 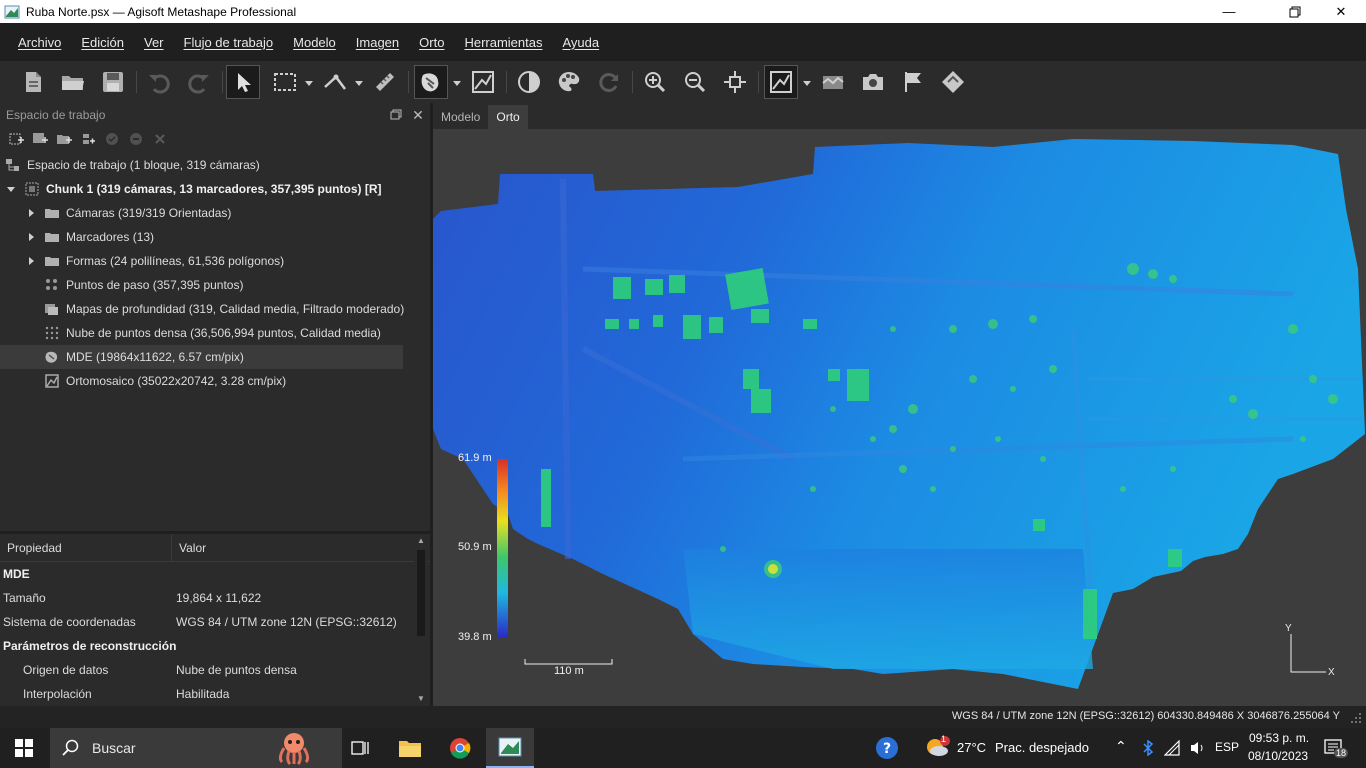 I want to click on search-placeholder: Buscar, so click(x=114, y=748).